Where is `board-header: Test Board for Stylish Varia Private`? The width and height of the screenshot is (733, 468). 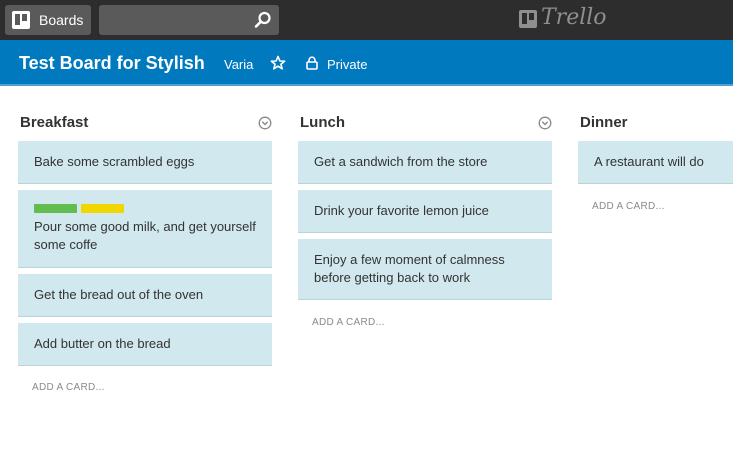
board-header: Test Board for Stylish Varia Private is located at coordinates (366, 63).